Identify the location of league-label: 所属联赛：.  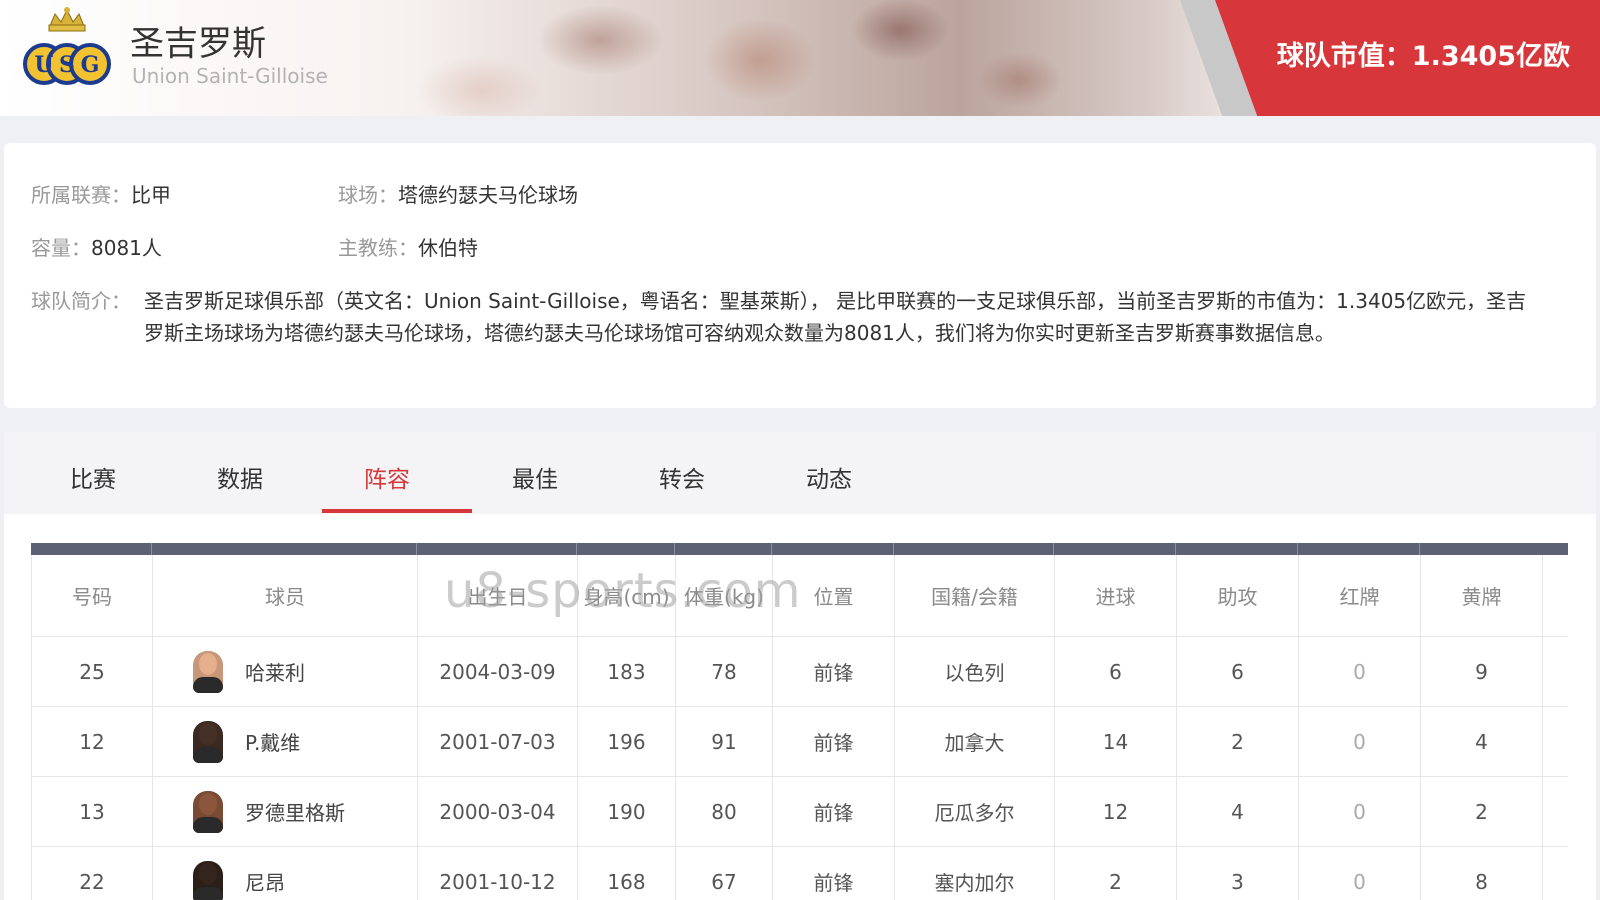
(81, 195).